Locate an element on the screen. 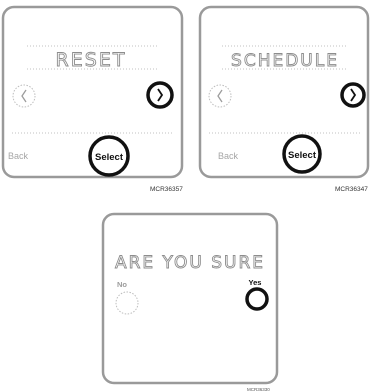  figure-code: MCR36357 is located at coordinates (166, 189).